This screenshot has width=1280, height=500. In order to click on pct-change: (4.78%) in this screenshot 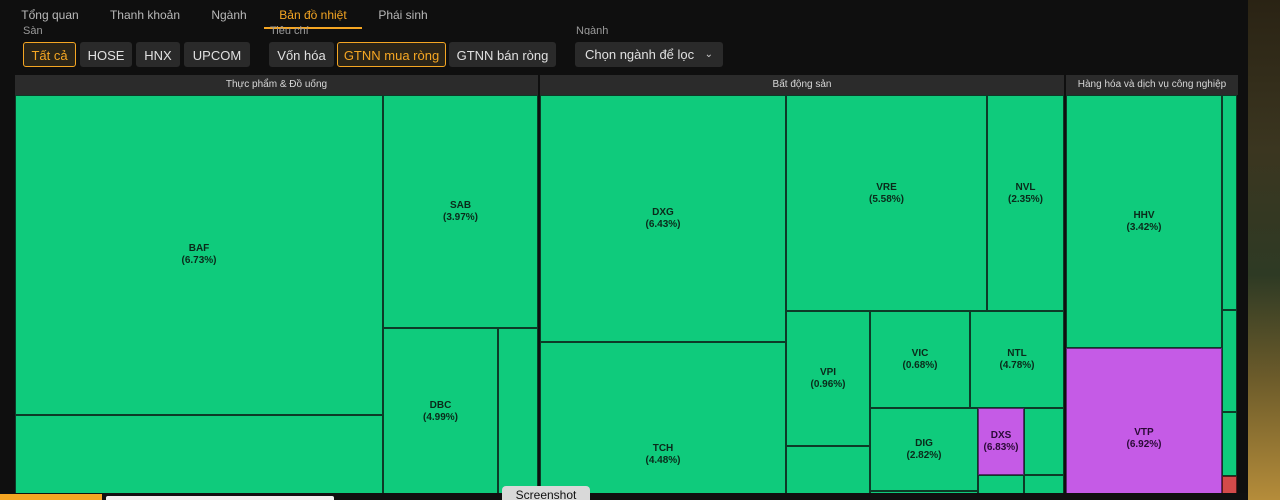, I will do `click(1017, 365)`.